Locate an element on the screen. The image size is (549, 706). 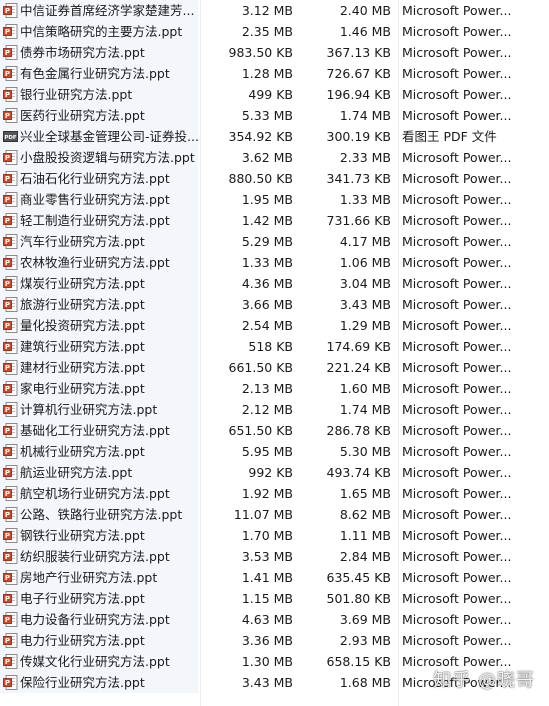
file-name-cell: P 有色金属行业研究方法.ppt is located at coordinates (99, 73).